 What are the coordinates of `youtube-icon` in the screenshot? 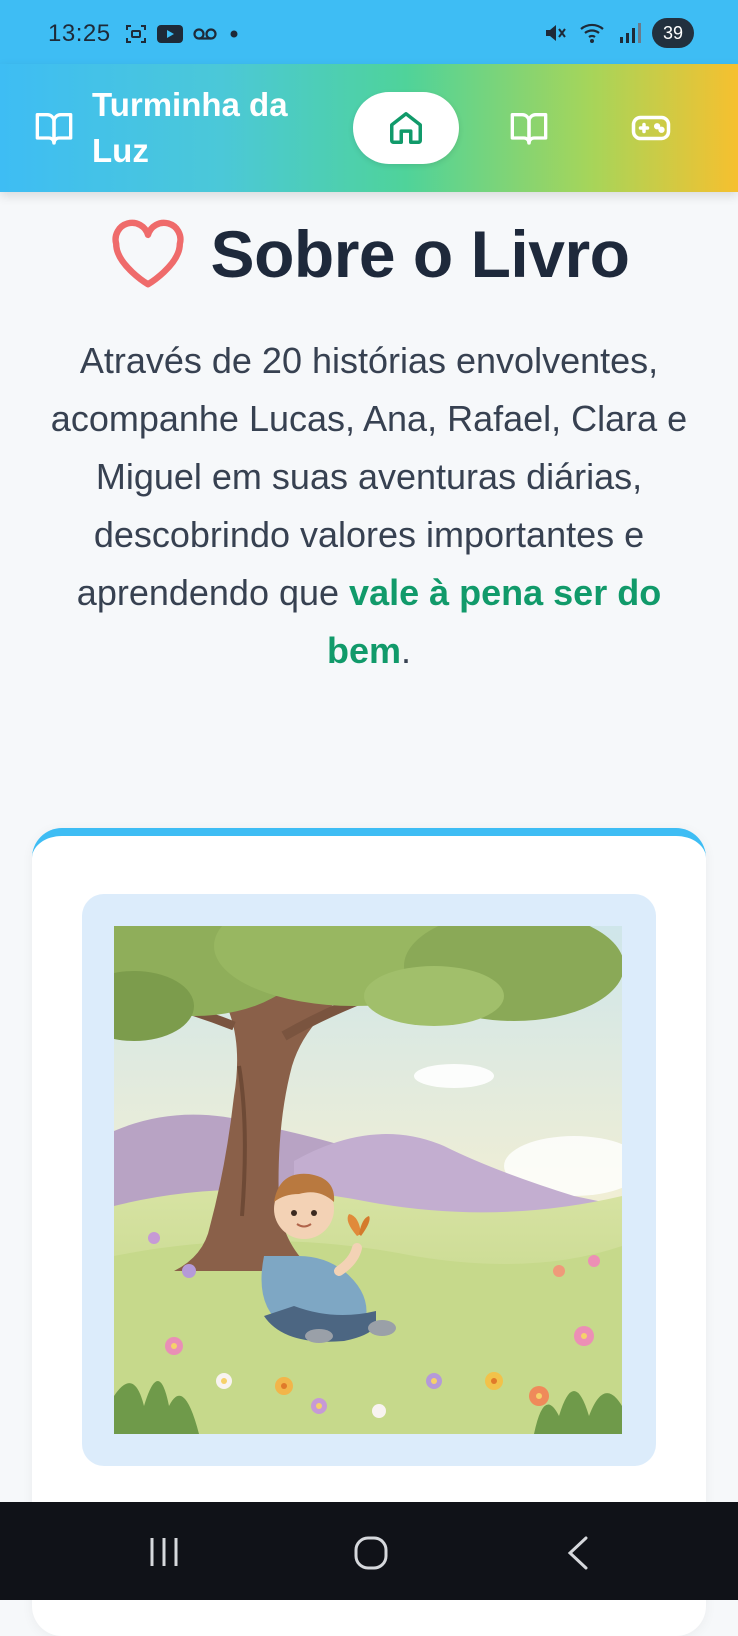 It's located at (170, 34).